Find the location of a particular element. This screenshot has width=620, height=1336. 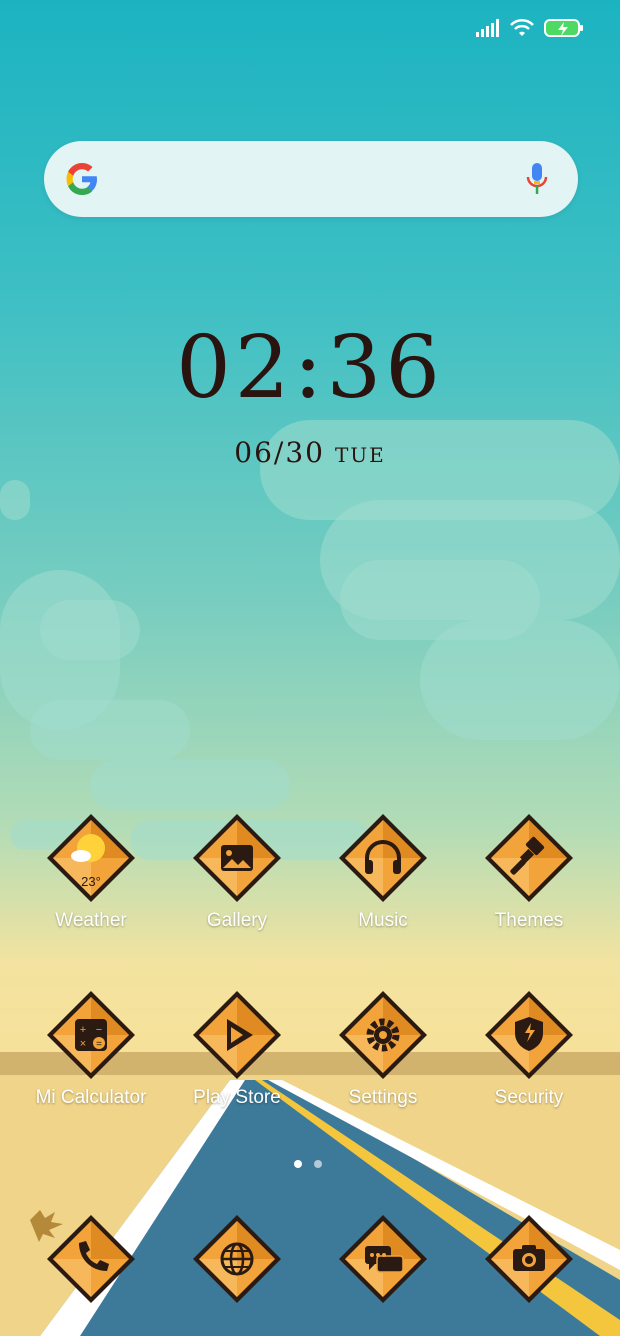

app-label: Play Store is located at coordinates (237, 1097).